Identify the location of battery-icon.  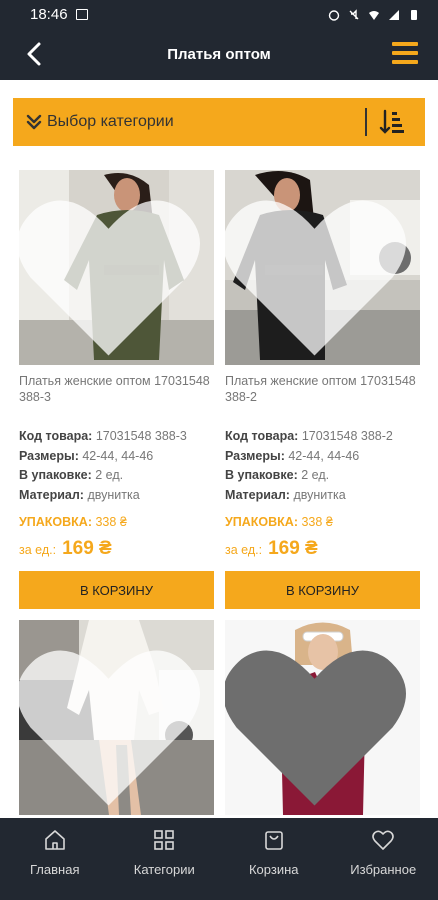
(414, 14).